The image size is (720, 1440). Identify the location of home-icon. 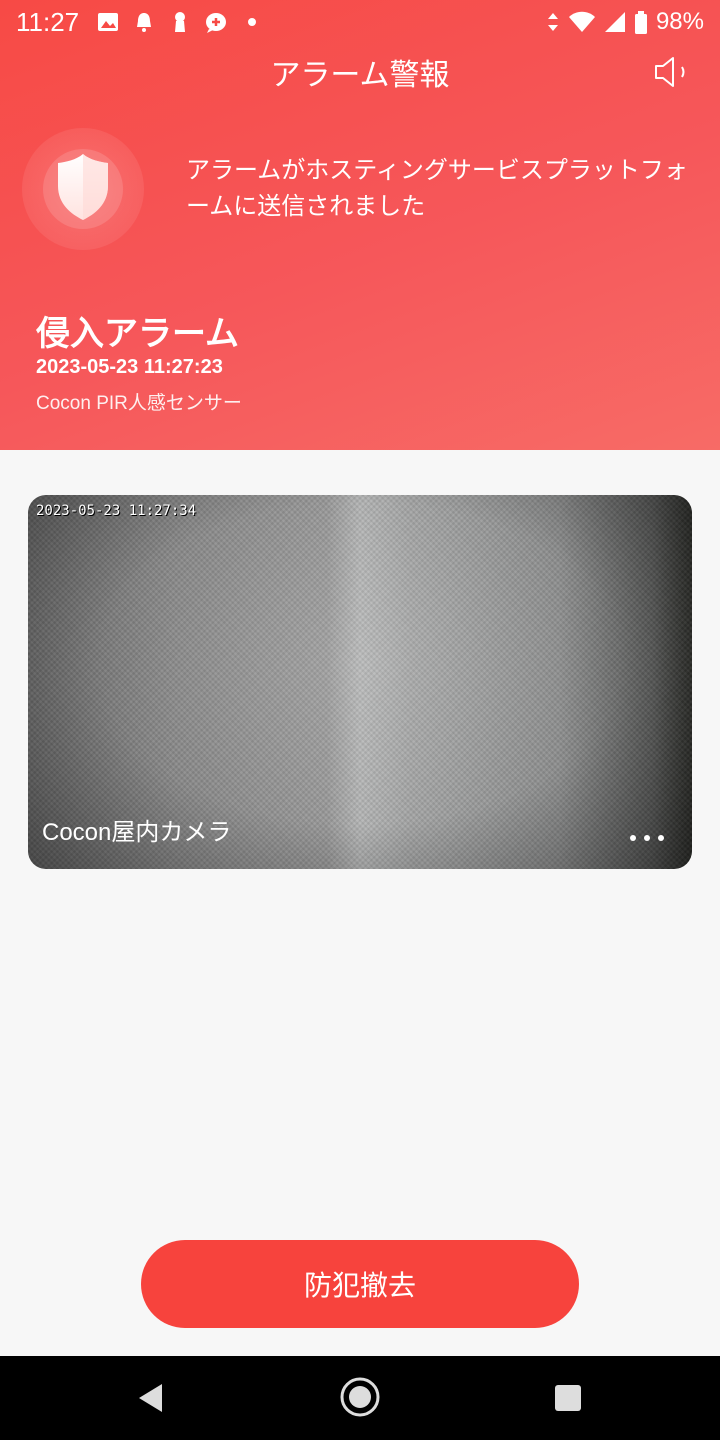
(360, 1399).